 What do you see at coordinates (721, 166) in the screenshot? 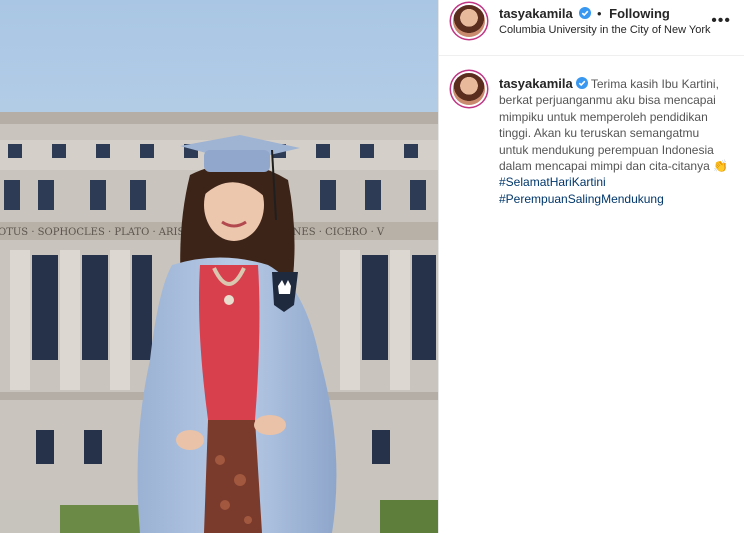
I see `clapping-hands-icon: 👏` at bounding box center [721, 166].